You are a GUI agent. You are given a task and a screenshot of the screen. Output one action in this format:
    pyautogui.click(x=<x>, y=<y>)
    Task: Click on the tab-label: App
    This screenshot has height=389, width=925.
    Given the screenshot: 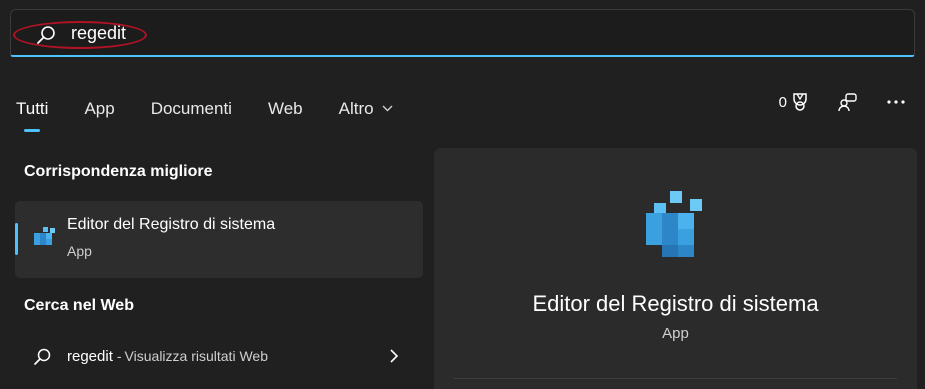 What is the action you would take?
    pyautogui.click(x=99, y=108)
    